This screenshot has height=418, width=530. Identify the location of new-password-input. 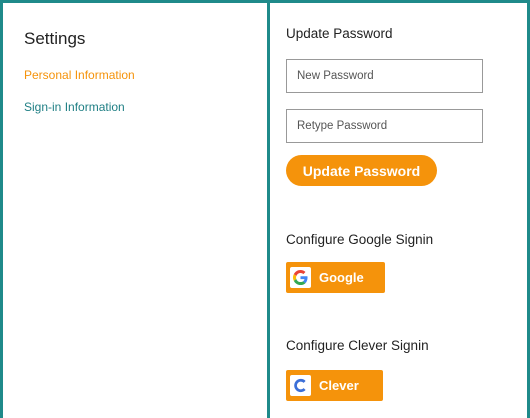
(384, 76).